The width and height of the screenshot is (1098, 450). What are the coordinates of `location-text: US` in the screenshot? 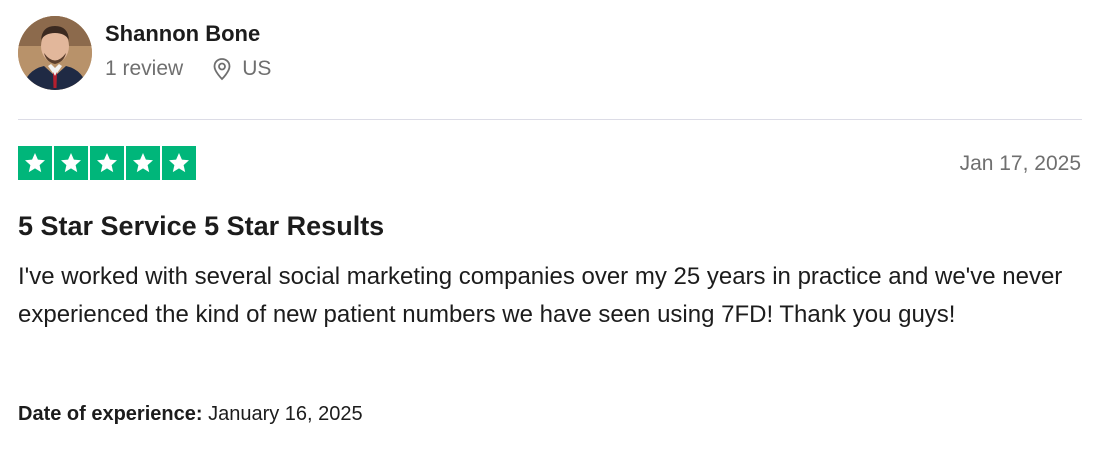 It's located at (257, 68).